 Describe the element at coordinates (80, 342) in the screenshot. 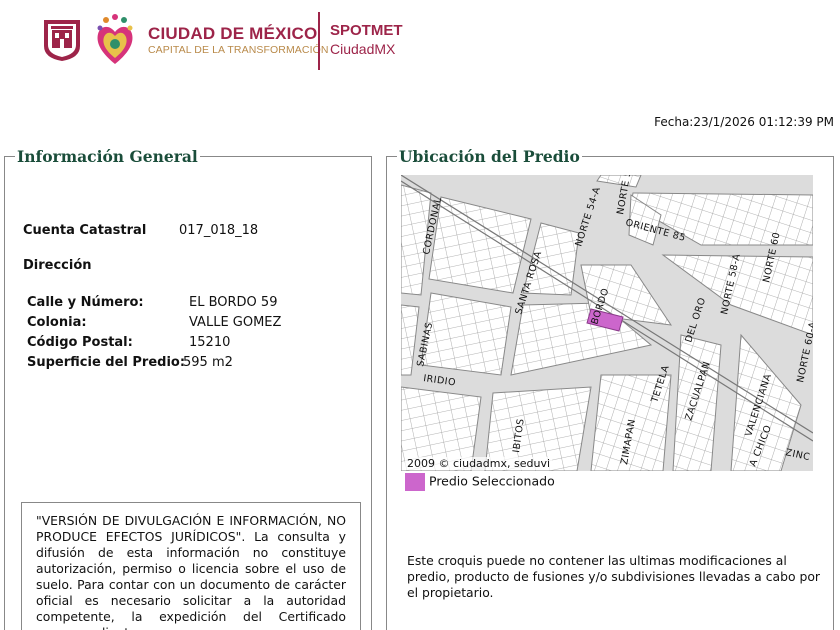

I see `codigo-postal-label: Código Postal:` at that location.